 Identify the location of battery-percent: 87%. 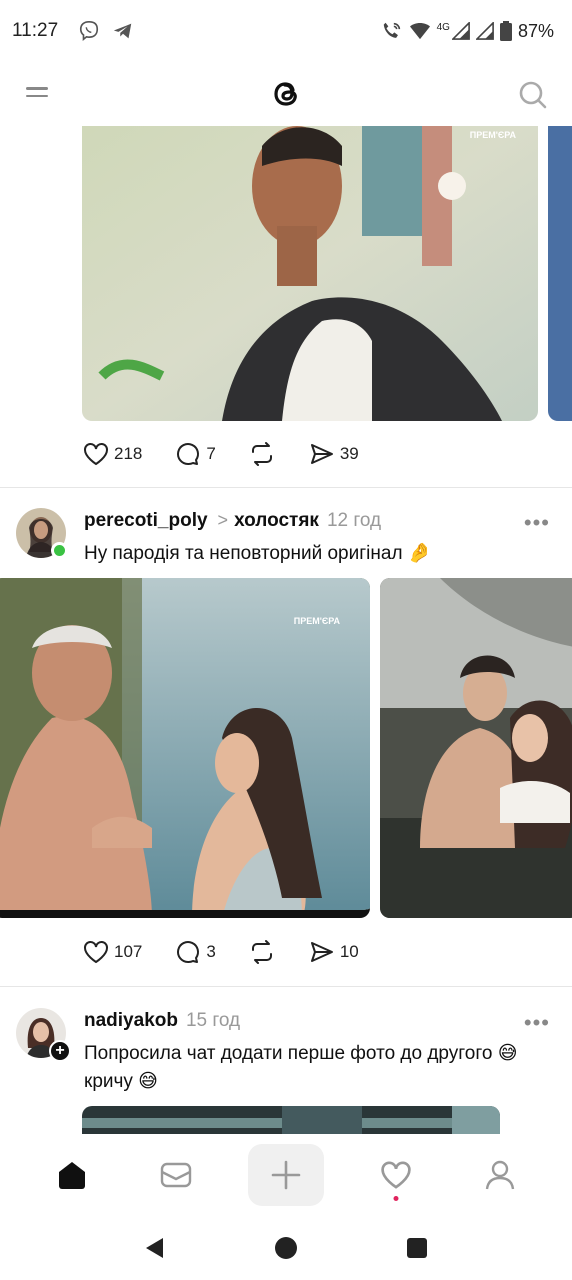
(535, 30).